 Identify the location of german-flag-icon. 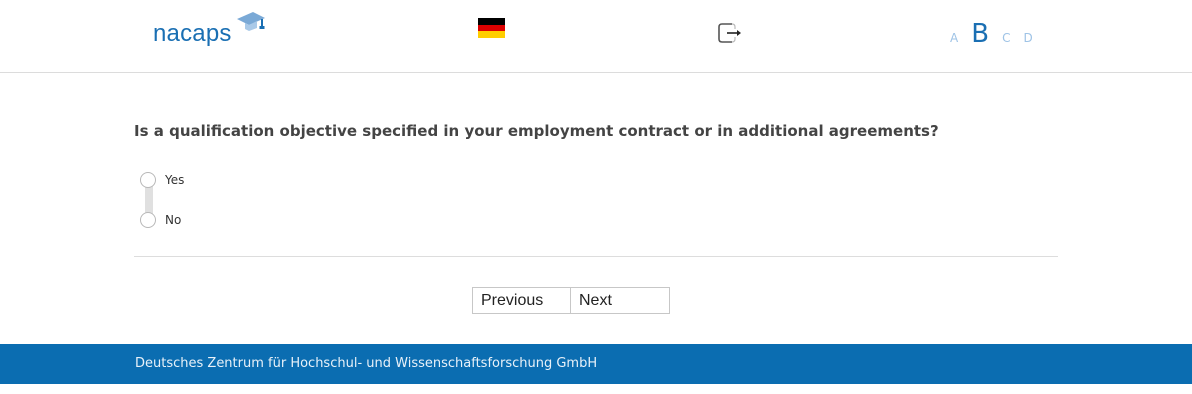
(491, 28).